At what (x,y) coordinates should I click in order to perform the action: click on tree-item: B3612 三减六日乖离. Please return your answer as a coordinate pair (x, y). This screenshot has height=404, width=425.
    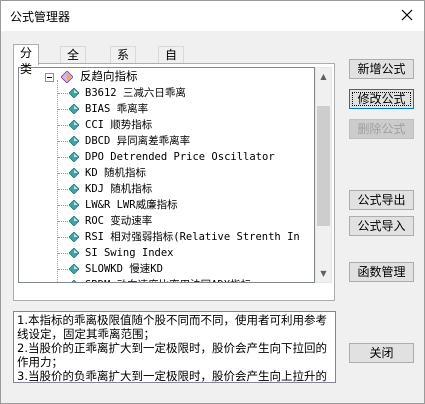
    Looking at the image, I should click on (127, 93).